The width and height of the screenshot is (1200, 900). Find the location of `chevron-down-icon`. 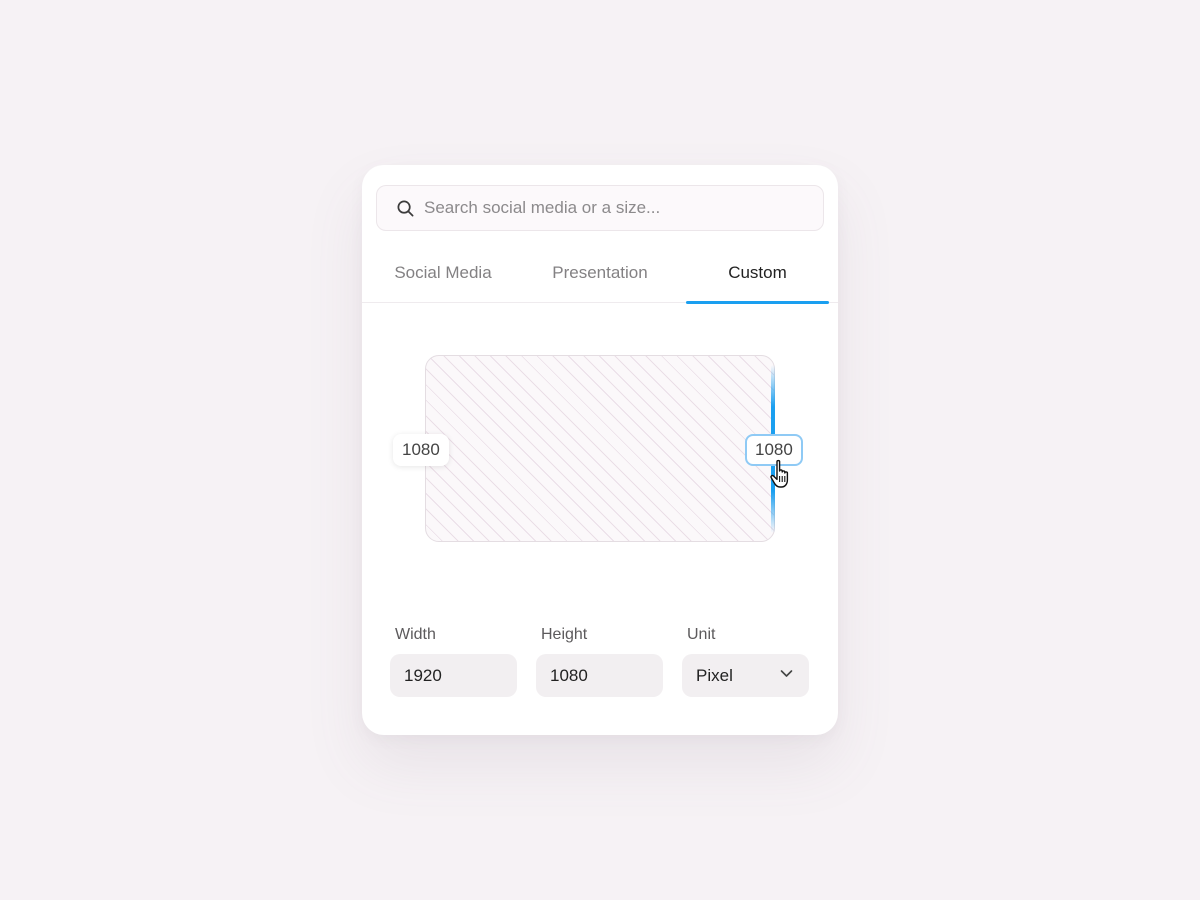

chevron-down-icon is located at coordinates (786, 673).